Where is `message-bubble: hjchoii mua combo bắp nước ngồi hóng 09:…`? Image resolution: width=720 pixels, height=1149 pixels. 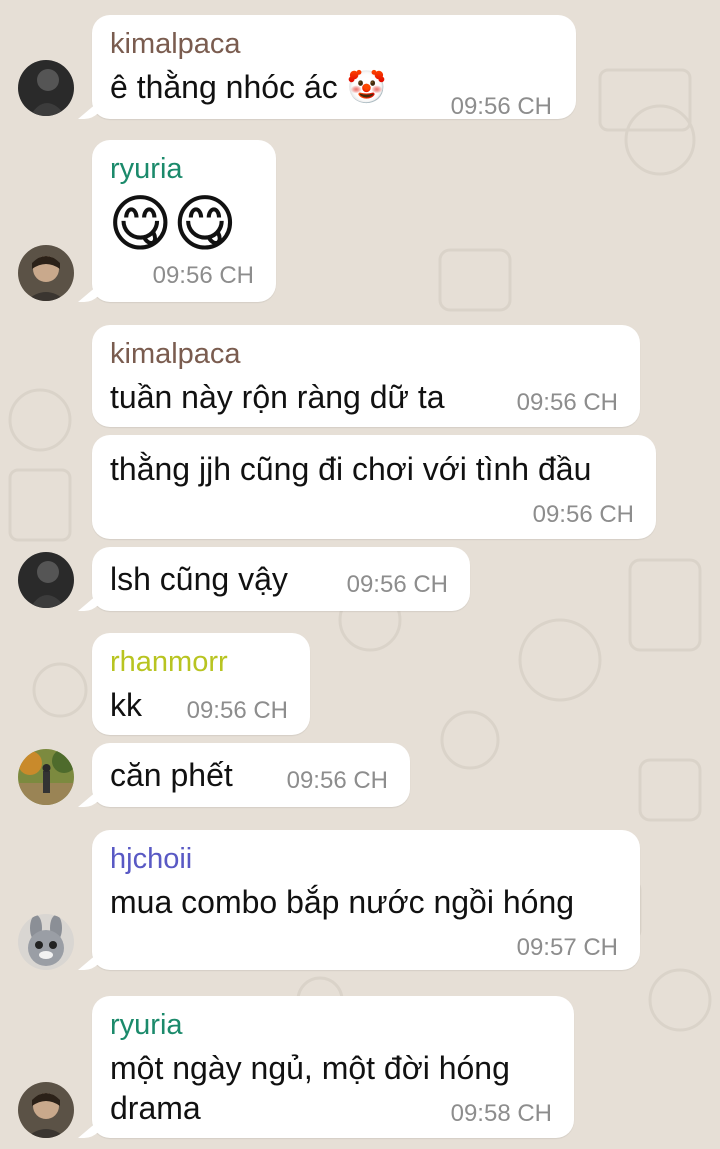
message-bubble: hjchoii mua combo bắp nước ngồi hóng 09:… is located at coordinates (366, 900).